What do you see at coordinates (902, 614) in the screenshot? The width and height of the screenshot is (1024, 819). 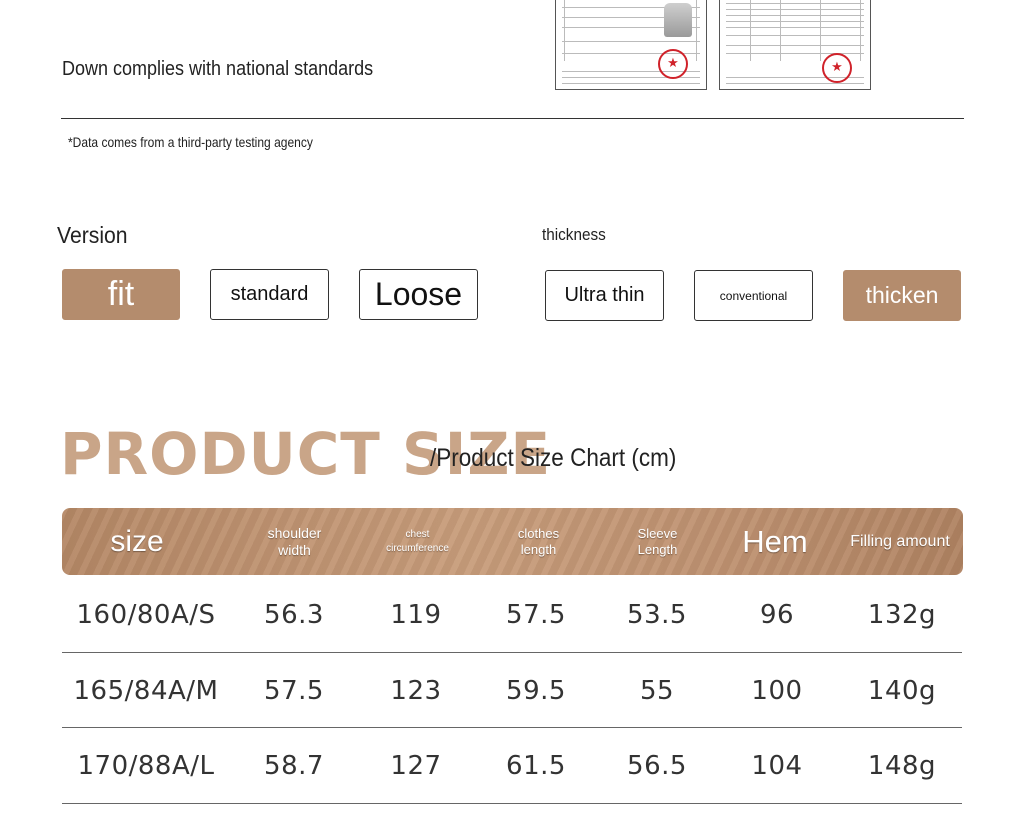 I see `cell-filling-amount: 132g` at bounding box center [902, 614].